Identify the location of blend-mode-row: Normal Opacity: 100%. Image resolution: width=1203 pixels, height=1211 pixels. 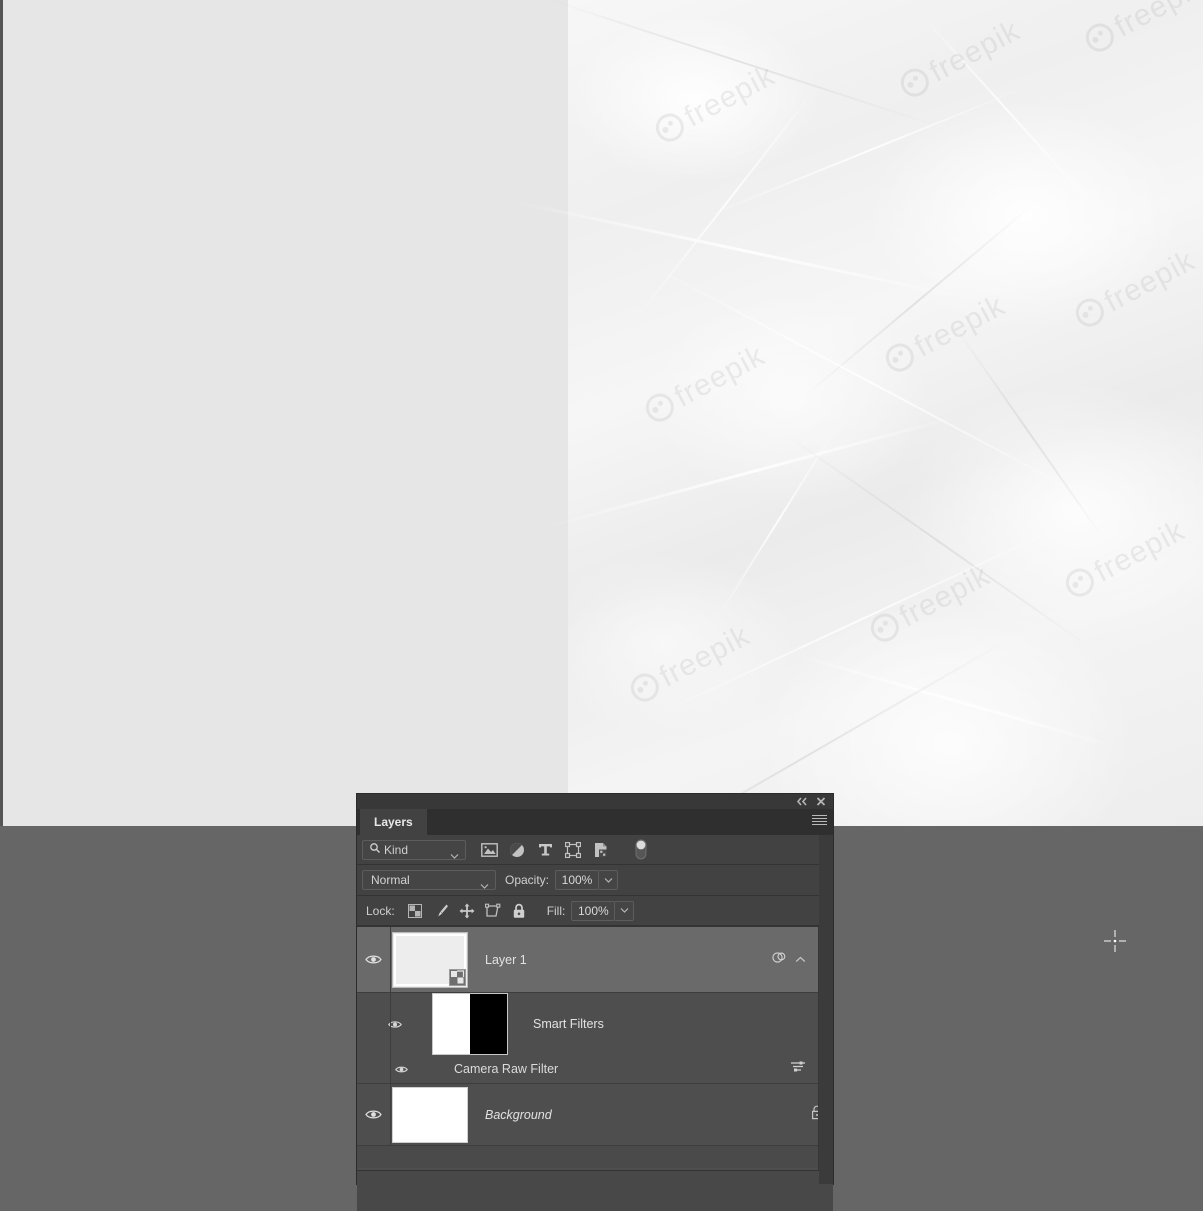
(595, 880).